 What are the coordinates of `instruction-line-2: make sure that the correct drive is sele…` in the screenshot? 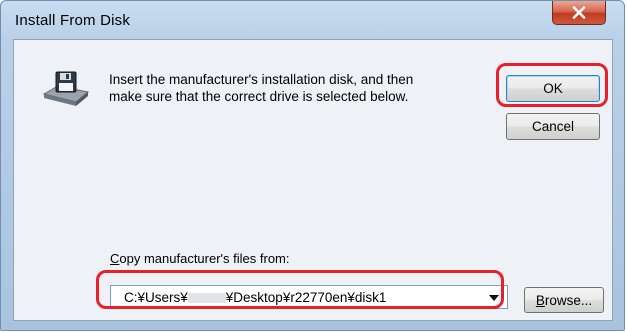 It's located at (259, 96).